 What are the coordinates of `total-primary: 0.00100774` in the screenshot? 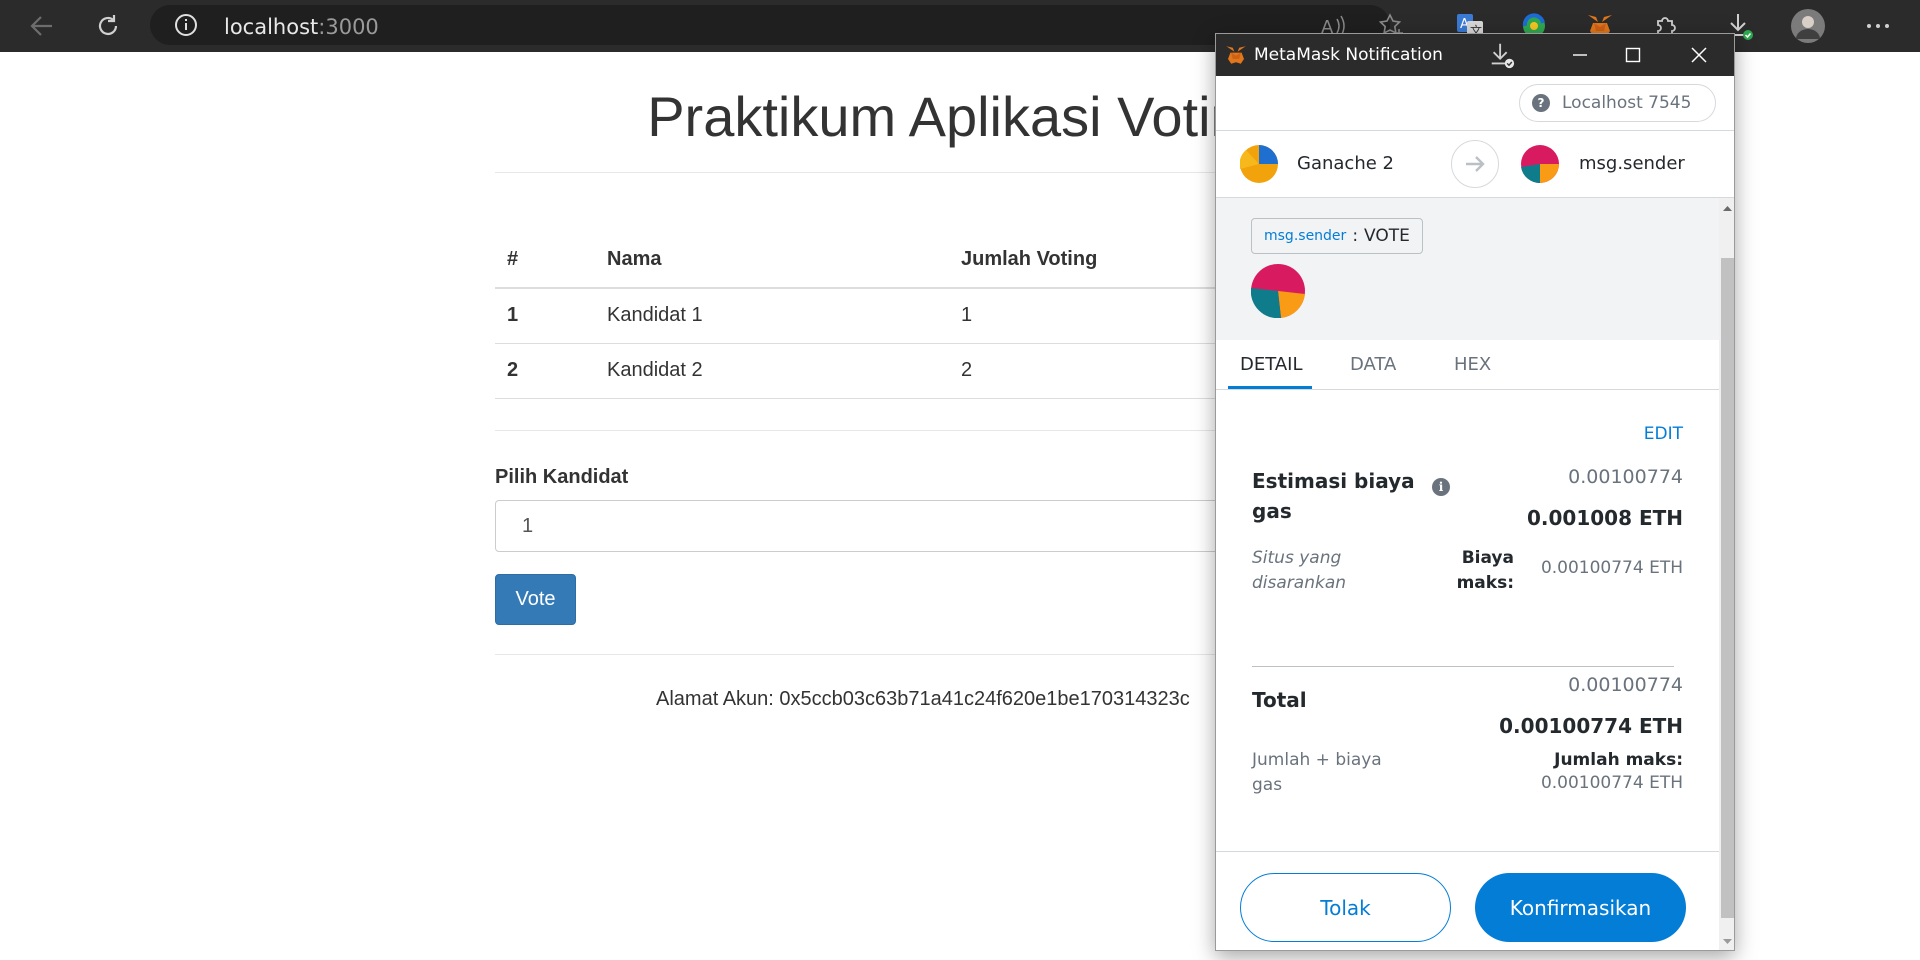 It's located at (1625, 685).